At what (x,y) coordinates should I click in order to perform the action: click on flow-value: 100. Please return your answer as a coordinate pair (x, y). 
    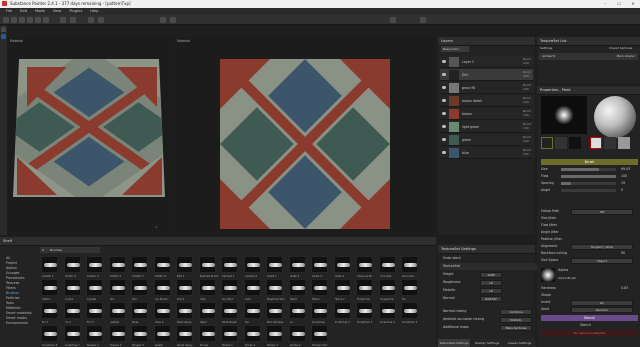
    Looking at the image, I should click on (624, 176).